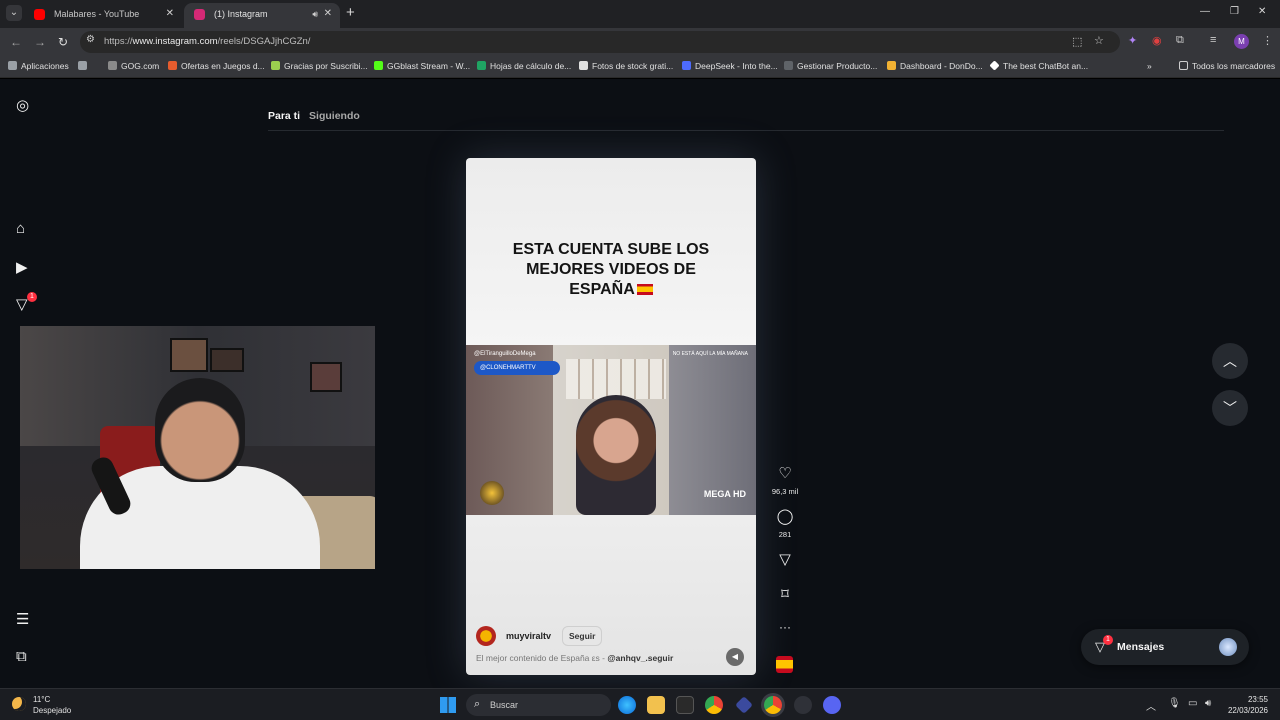 Image resolution: width=1280 pixels, height=720 pixels. What do you see at coordinates (1141, 647) in the screenshot?
I see `messages-label: Mensajes` at bounding box center [1141, 647].